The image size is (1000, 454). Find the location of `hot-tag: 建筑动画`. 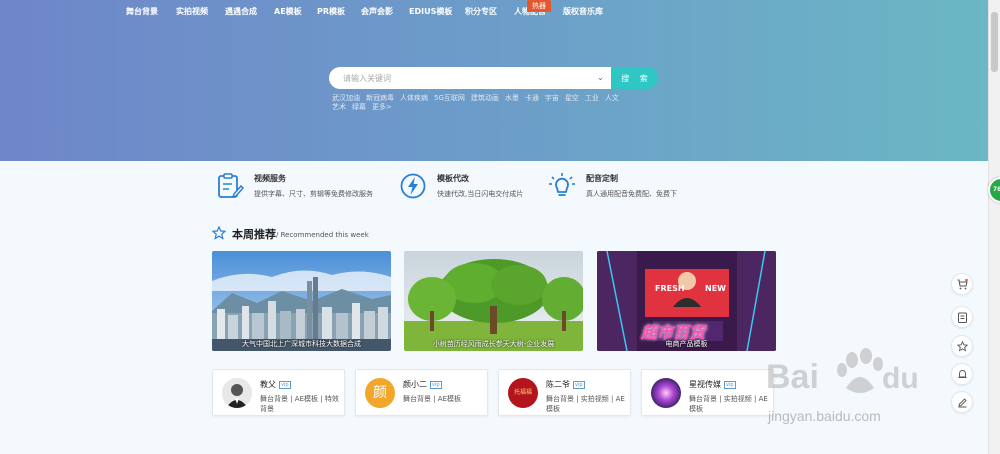

hot-tag: 建筑动画 is located at coordinates (485, 98).